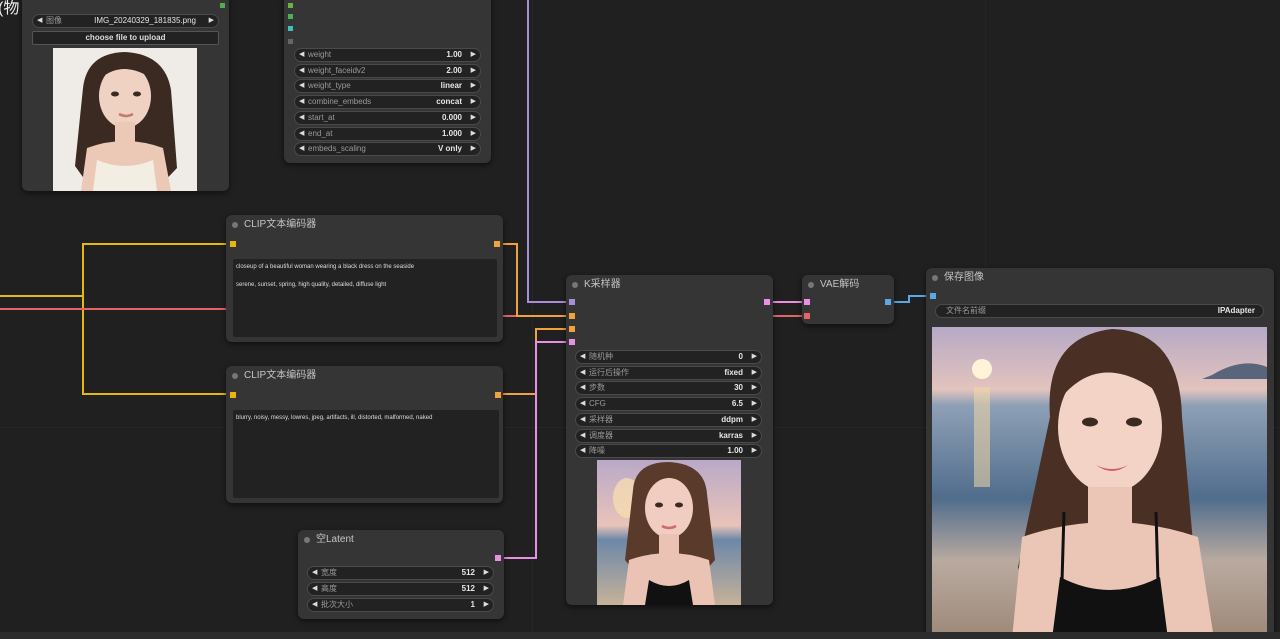  What do you see at coordinates (640, 635) in the screenshot?
I see `bottom-status-strip` at bounding box center [640, 635].